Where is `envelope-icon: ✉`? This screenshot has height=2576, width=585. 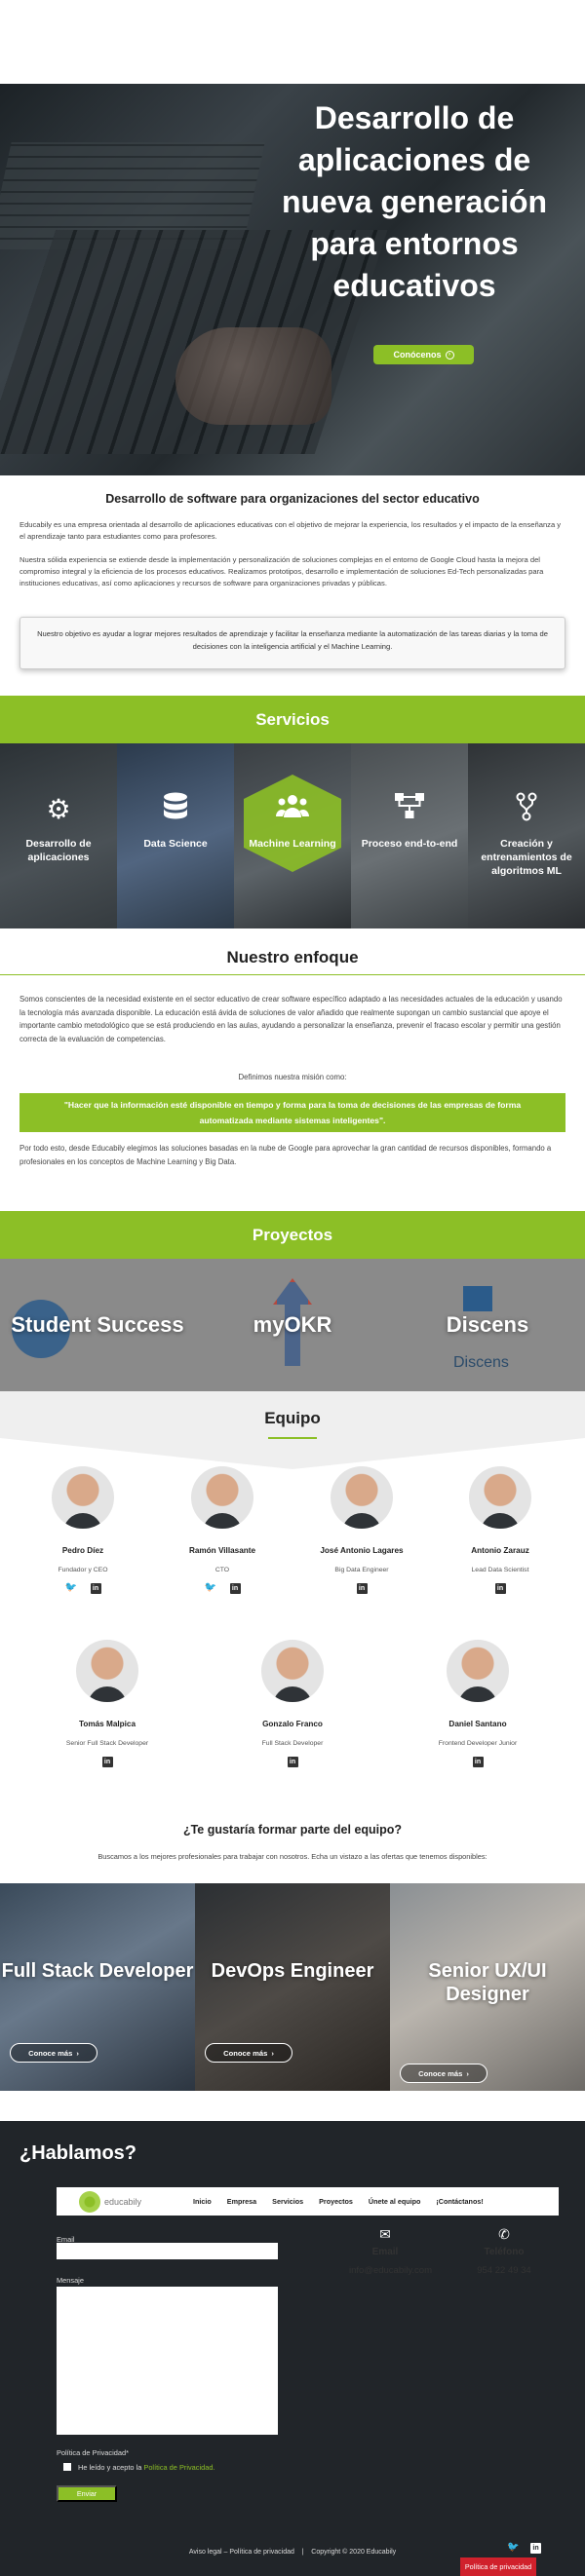 envelope-icon: ✉ is located at coordinates (385, 2234).